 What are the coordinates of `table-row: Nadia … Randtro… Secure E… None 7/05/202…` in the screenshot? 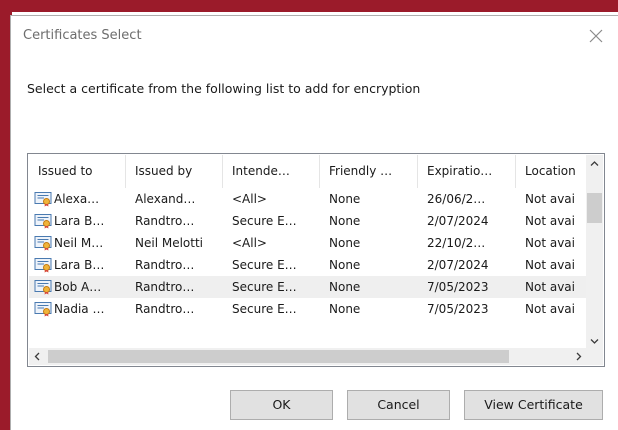 It's located at (309, 309).